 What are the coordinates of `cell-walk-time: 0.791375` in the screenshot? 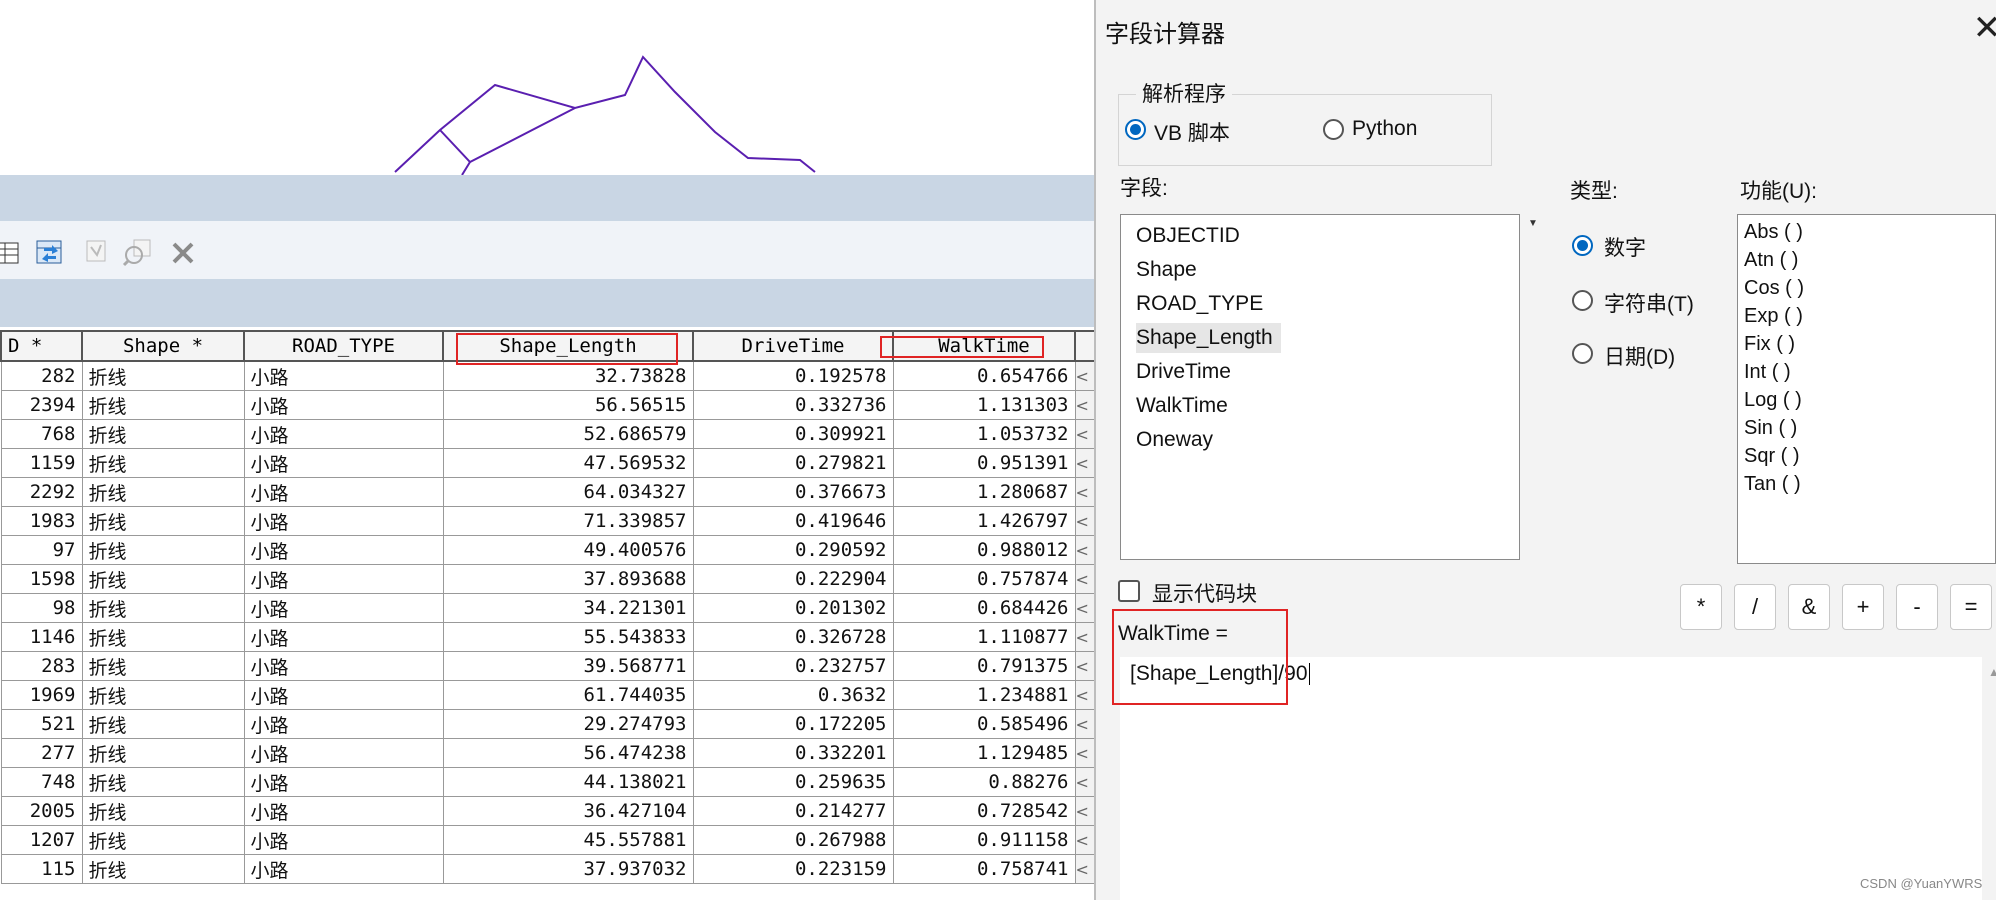 It's located at (984, 666).